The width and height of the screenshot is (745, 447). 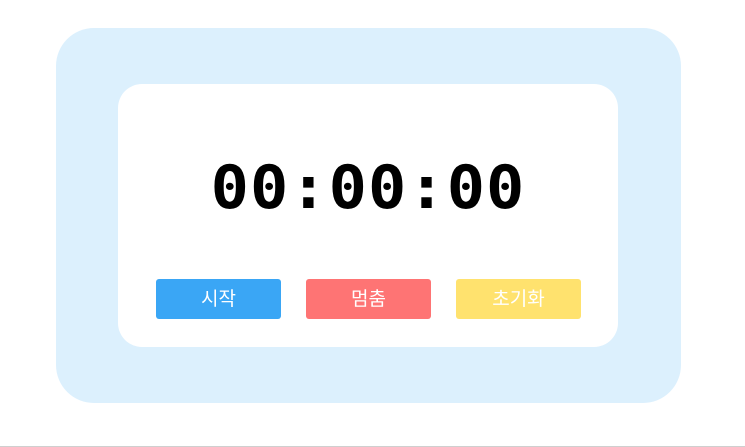 I want to click on start-button: 시작, so click(x=218, y=299).